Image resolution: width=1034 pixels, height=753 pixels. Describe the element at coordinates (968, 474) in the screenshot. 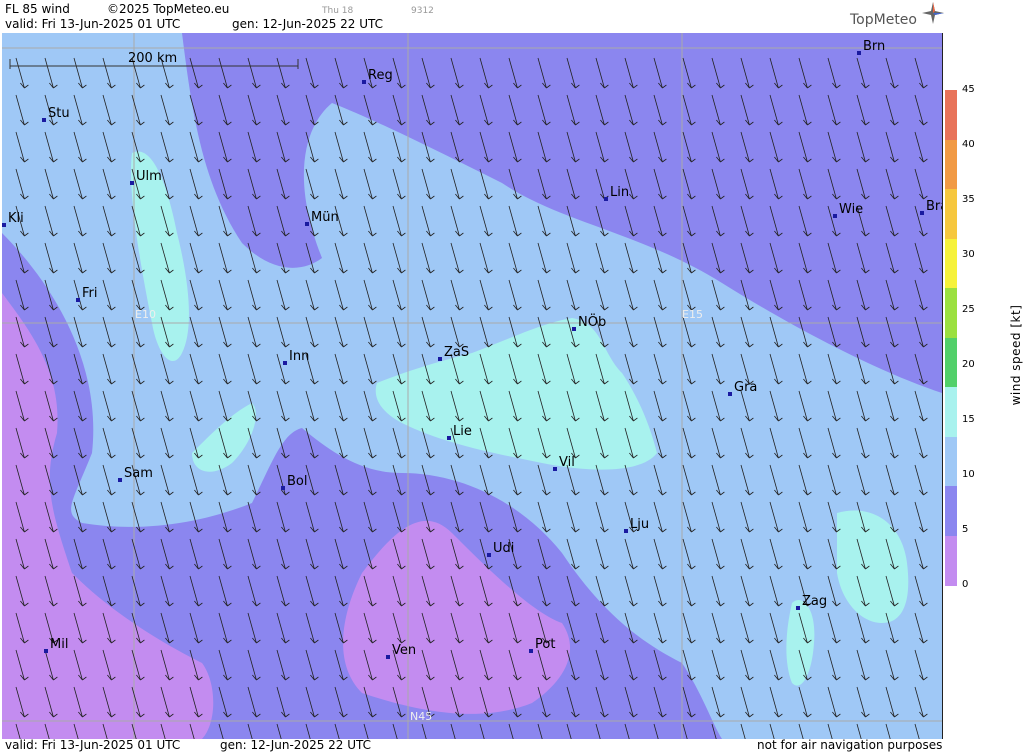

I see `legend-tick-label: 10` at that location.